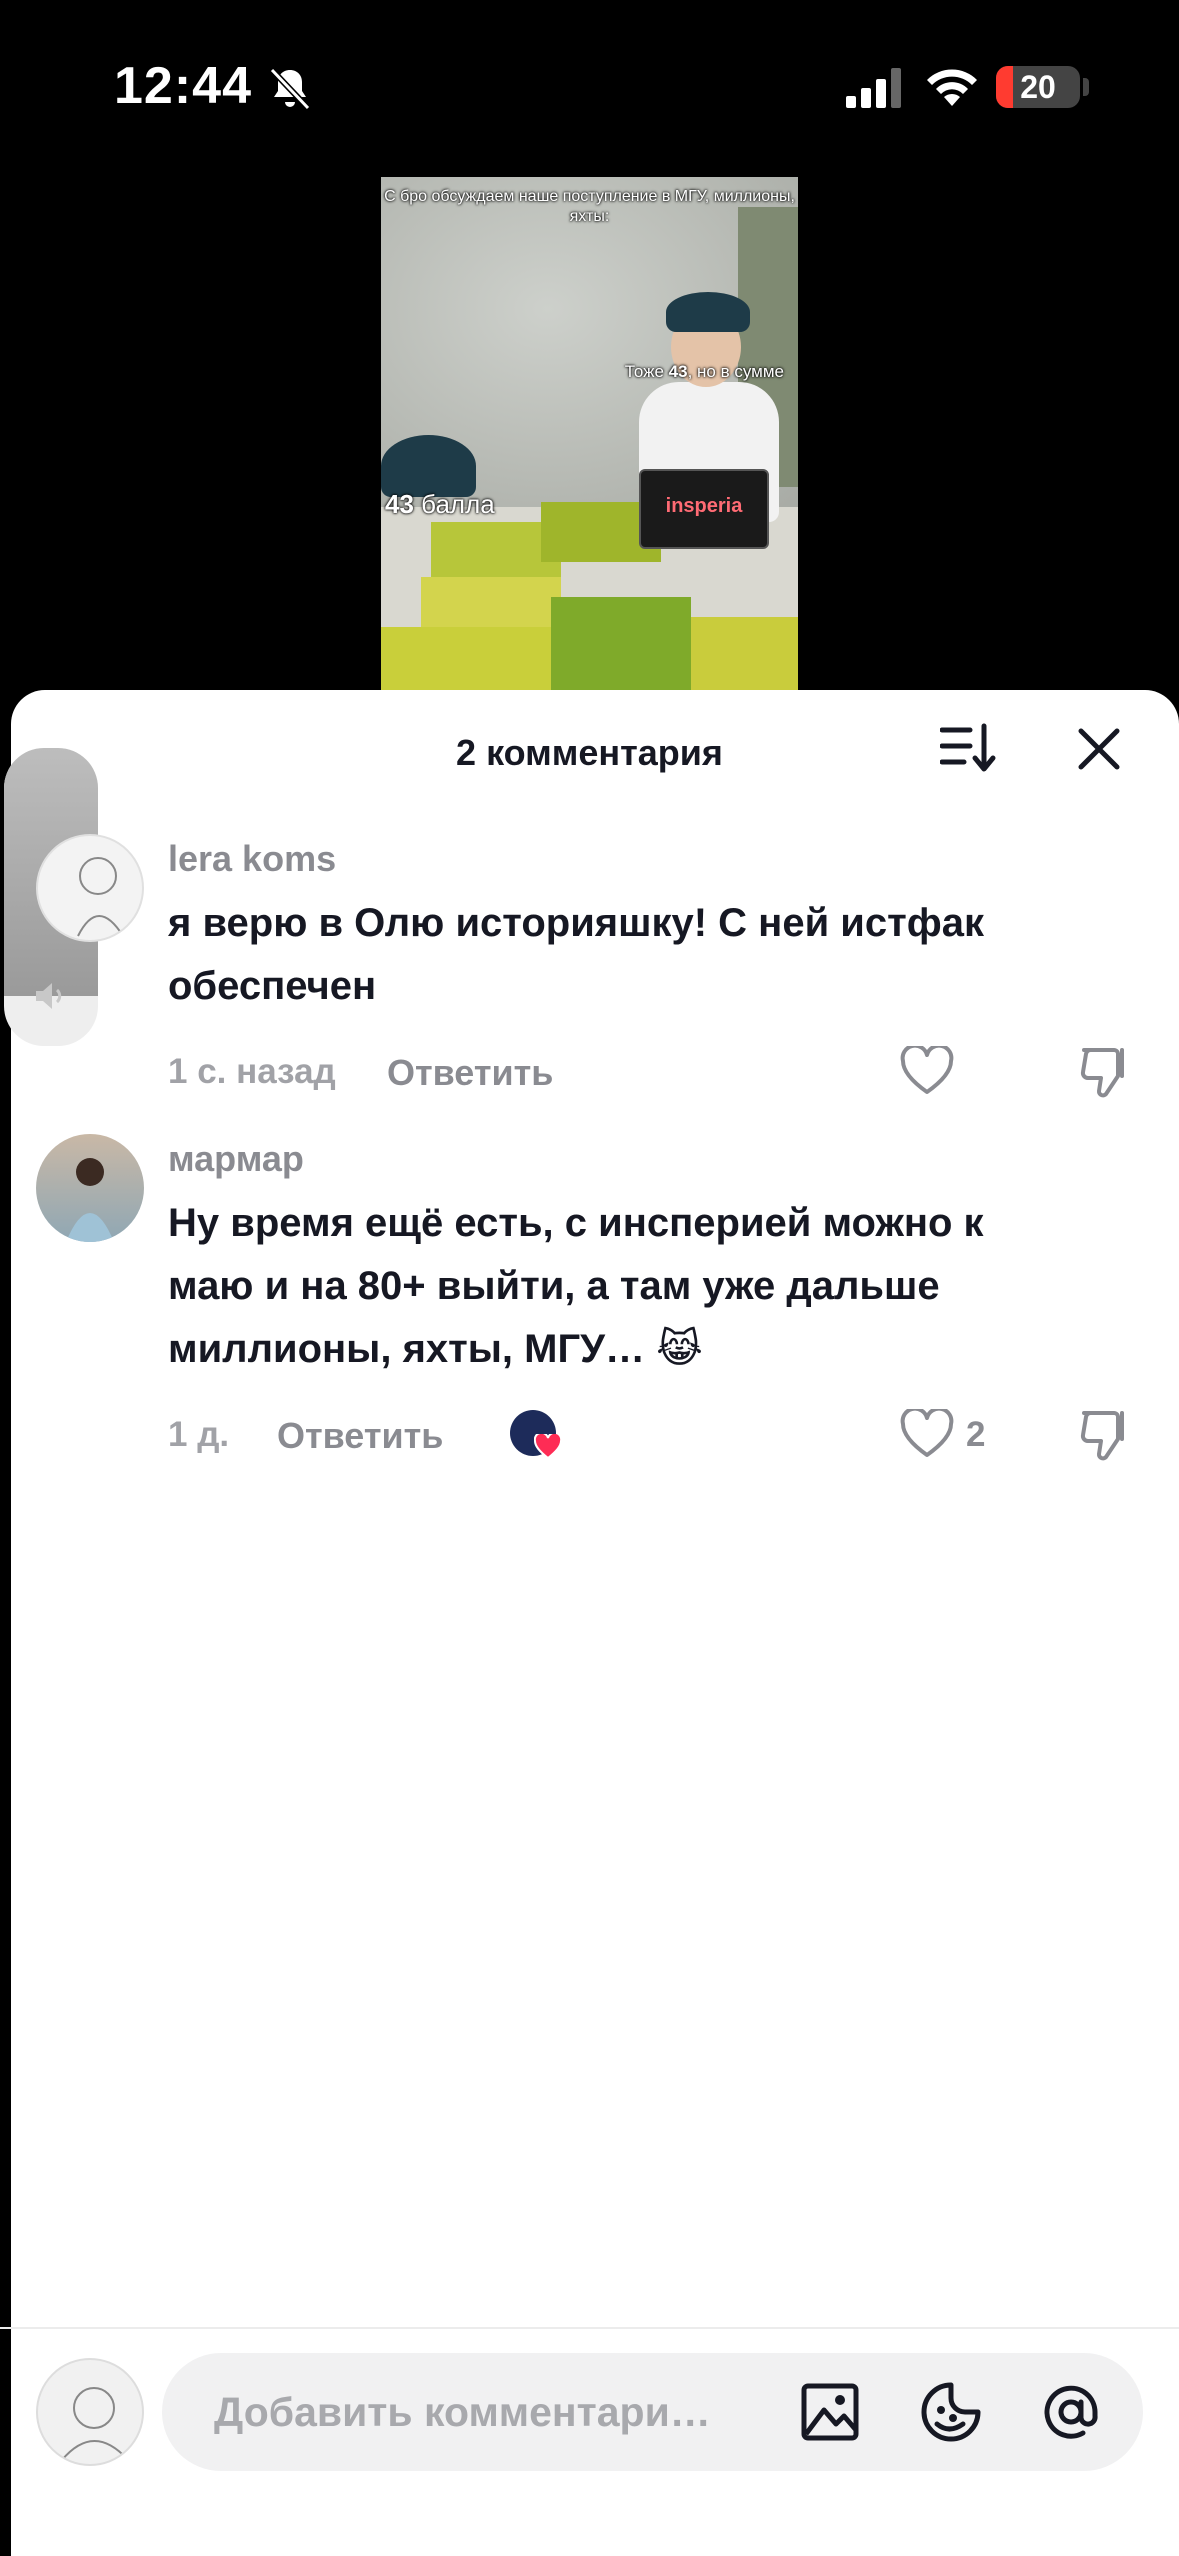 This screenshot has width=1179, height=2556. What do you see at coordinates (589, 2328) in the screenshot?
I see `composer-divider` at bounding box center [589, 2328].